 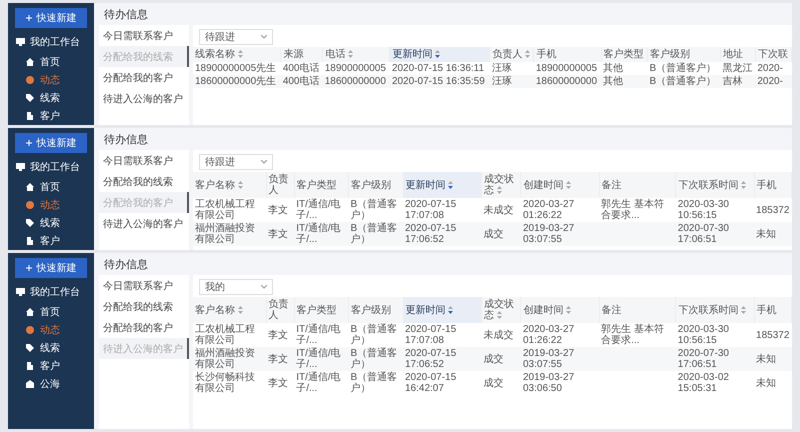 What do you see at coordinates (703, 383) in the screenshot?
I see `table-cell: 2020-03-02 15:05:31` at bounding box center [703, 383].